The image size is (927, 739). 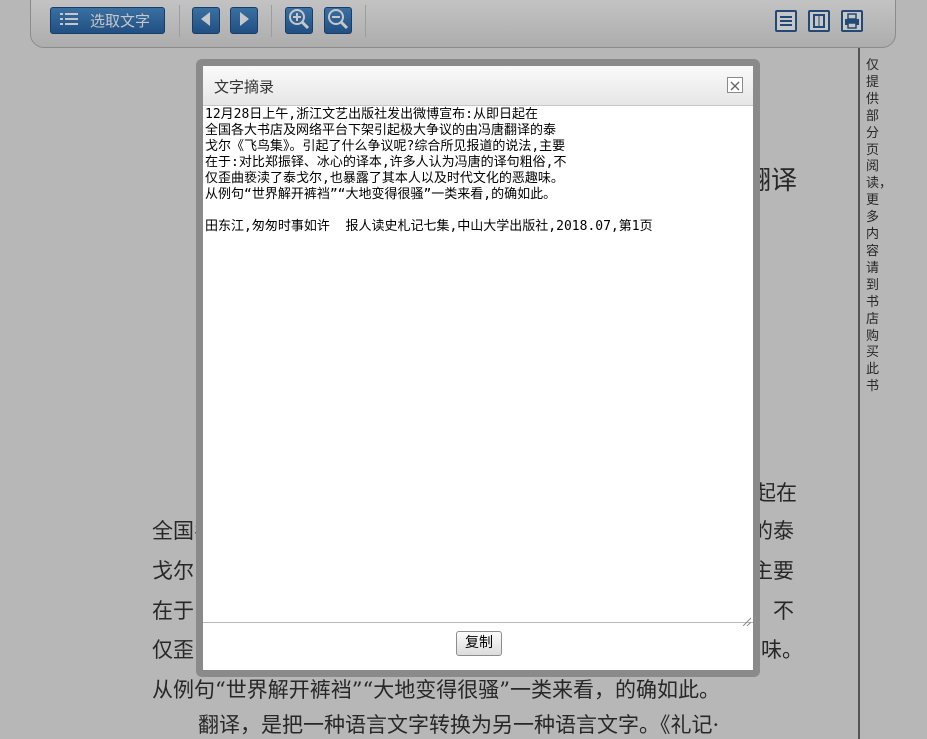 What do you see at coordinates (479, 643) in the screenshot?
I see `copy-button: 复制` at bounding box center [479, 643].